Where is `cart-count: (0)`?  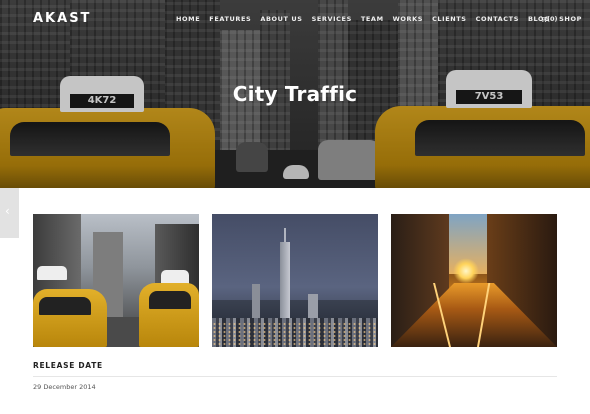
cart-count: (0) is located at coordinates (552, 19).